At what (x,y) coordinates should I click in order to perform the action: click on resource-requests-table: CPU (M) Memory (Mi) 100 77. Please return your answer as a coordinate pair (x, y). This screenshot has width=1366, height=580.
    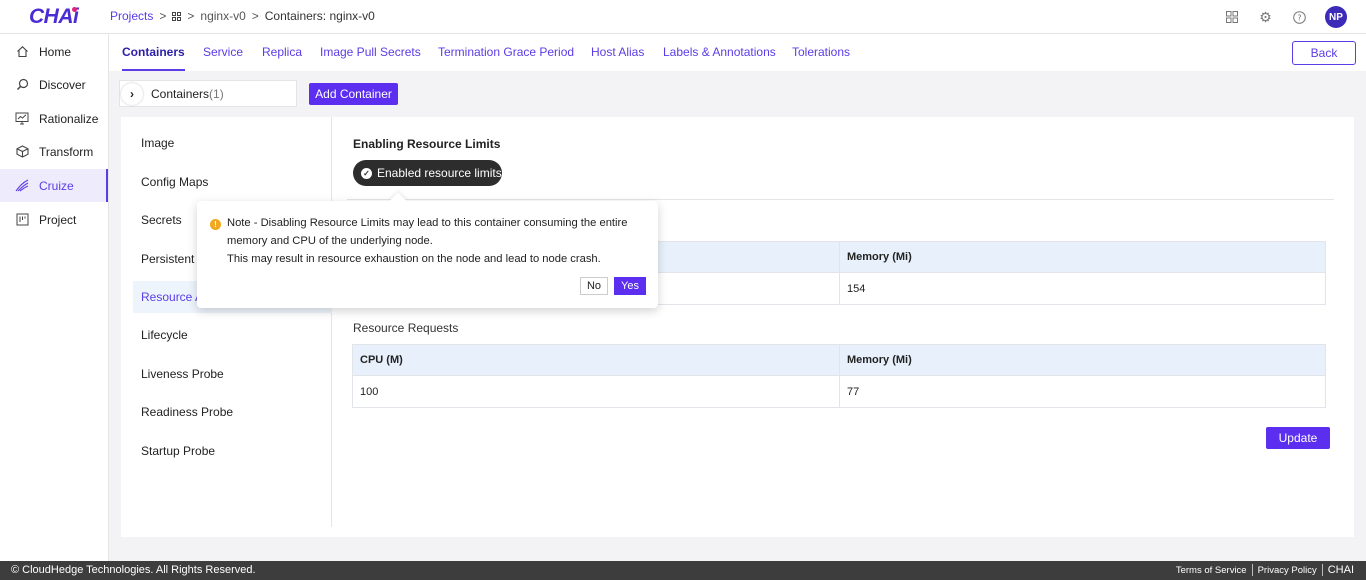
    Looking at the image, I should click on (839, 376).